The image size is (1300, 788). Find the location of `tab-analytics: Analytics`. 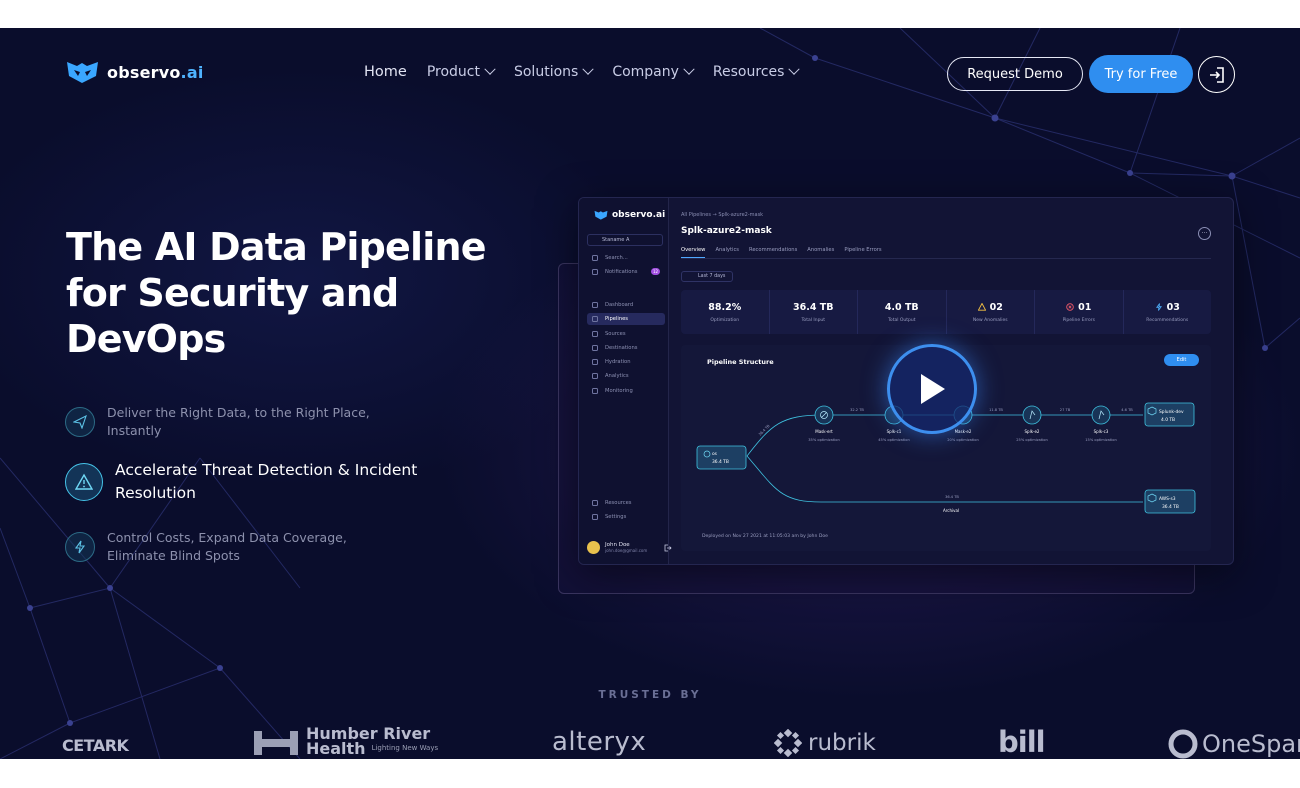

tab-analytics: Analytics is located at coordinates (727, 252).